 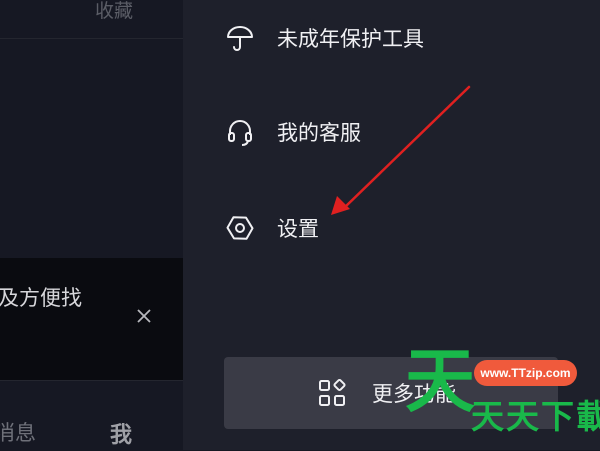 What do you see at coordinates (525, 373) in the screenshot?
I see `watermark-url: www.TTzip.com` at bounding box center [525, 373].